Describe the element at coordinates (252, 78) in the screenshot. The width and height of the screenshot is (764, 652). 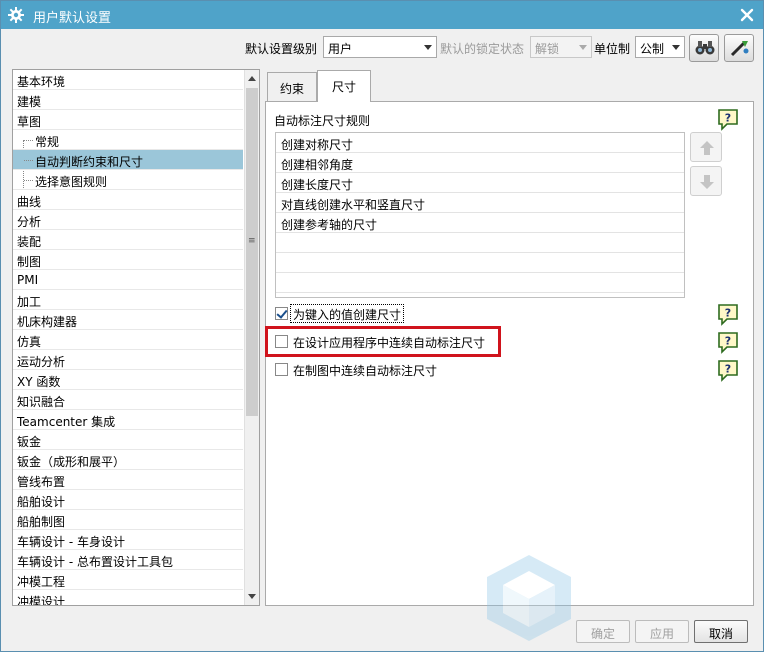
I see `scroll-up-icon` at that location.